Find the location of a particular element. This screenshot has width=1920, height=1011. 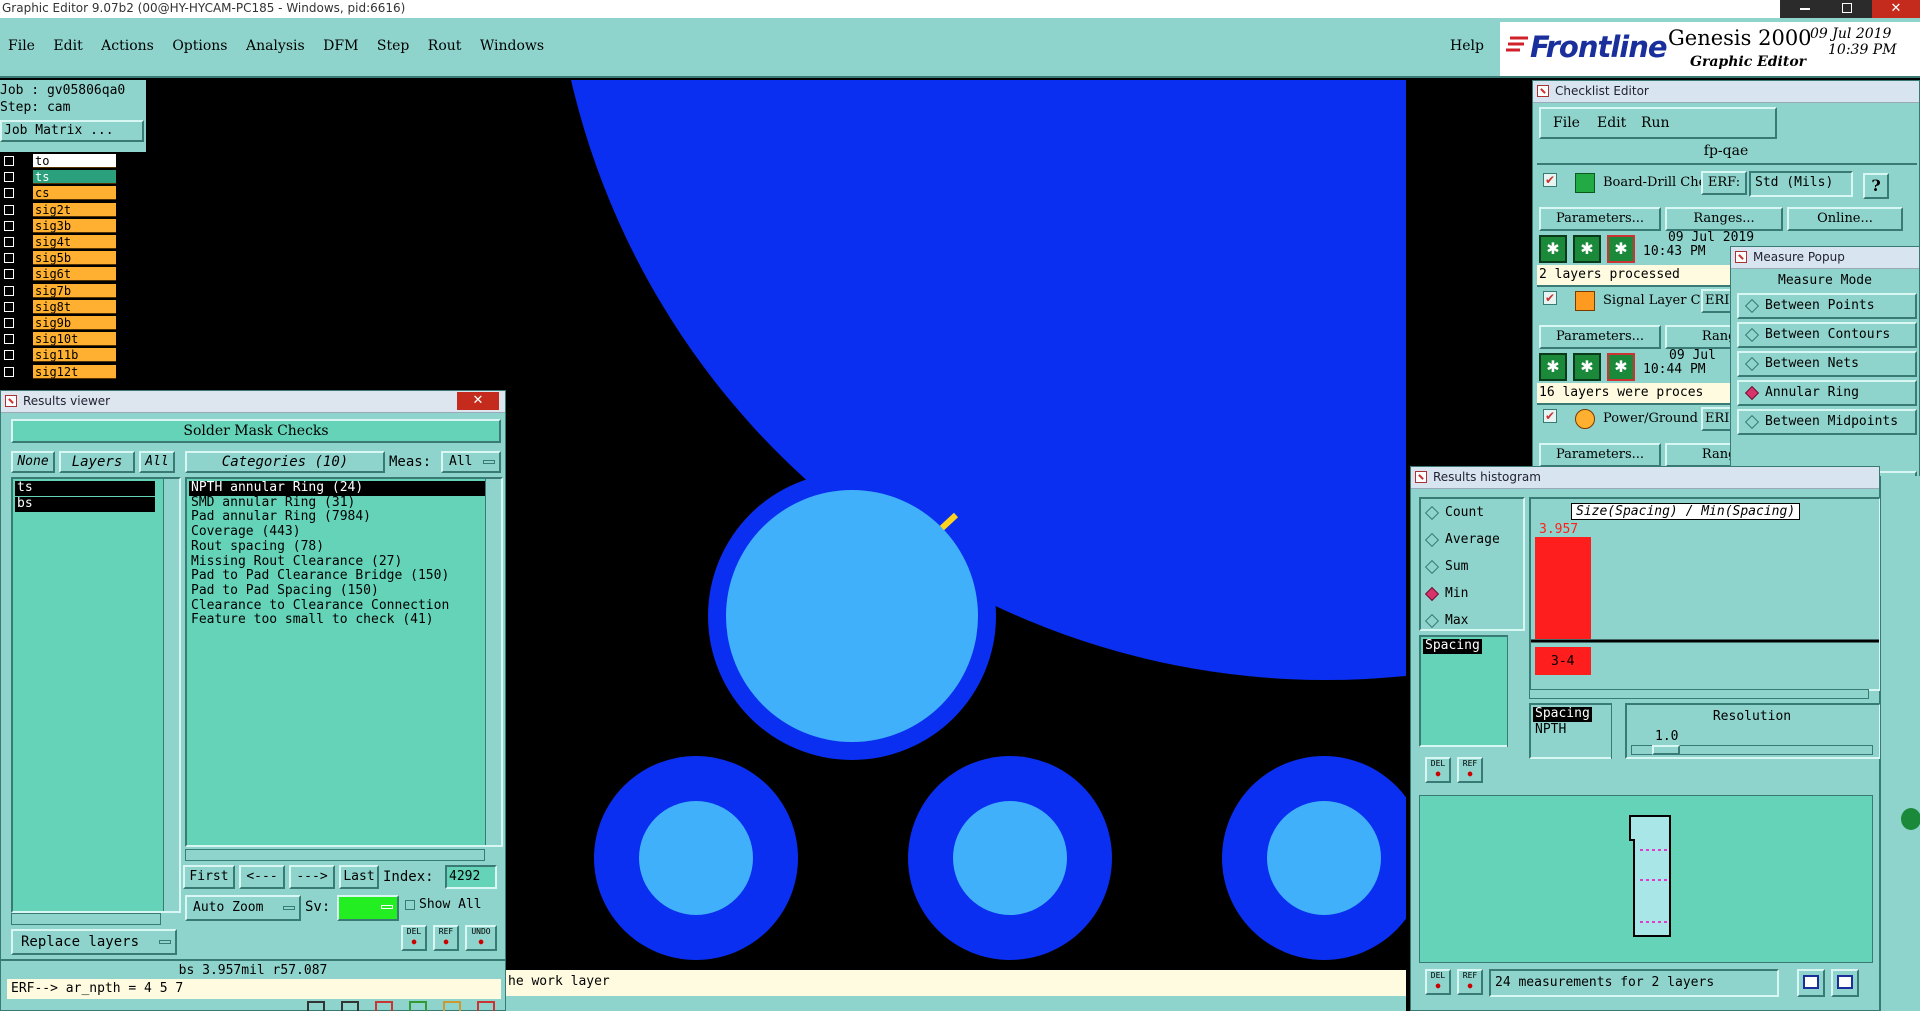

histogram-ref-button: REF ● is located at coordinates (1470, 770).